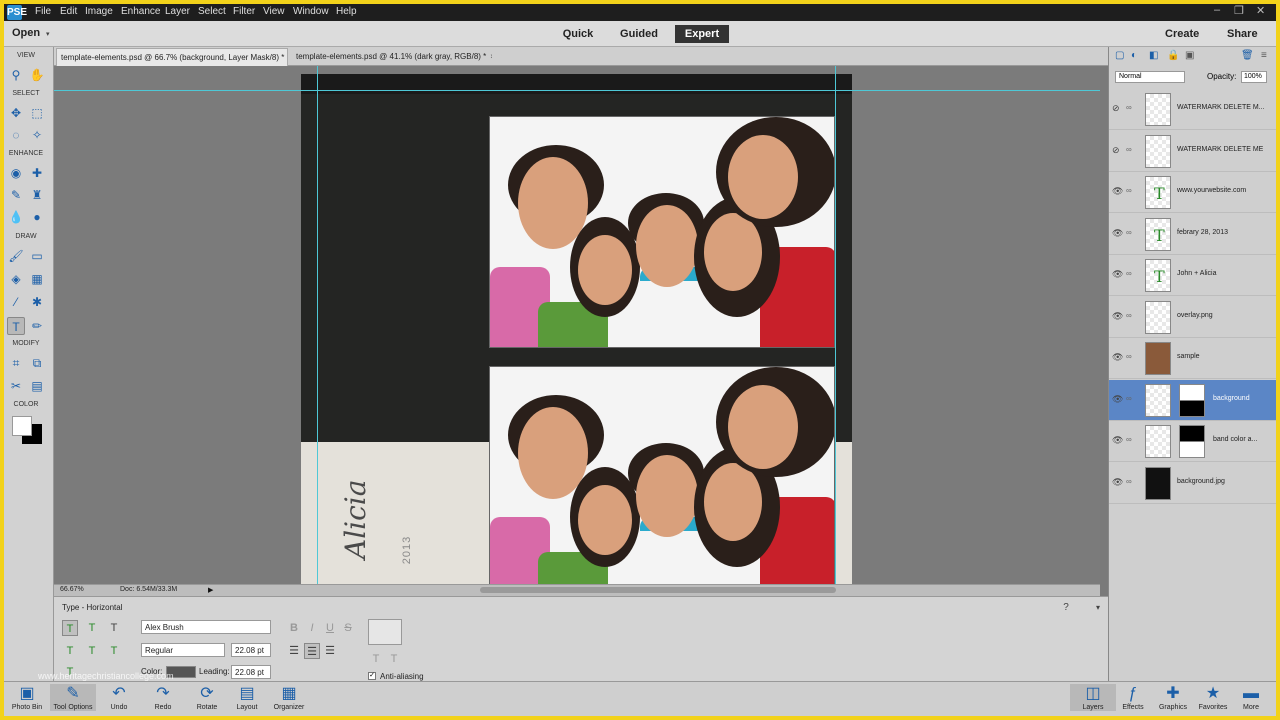 The image size is (1280, 720). I want to click on new-adjustment-icon: ◐, so click(1134, 55).